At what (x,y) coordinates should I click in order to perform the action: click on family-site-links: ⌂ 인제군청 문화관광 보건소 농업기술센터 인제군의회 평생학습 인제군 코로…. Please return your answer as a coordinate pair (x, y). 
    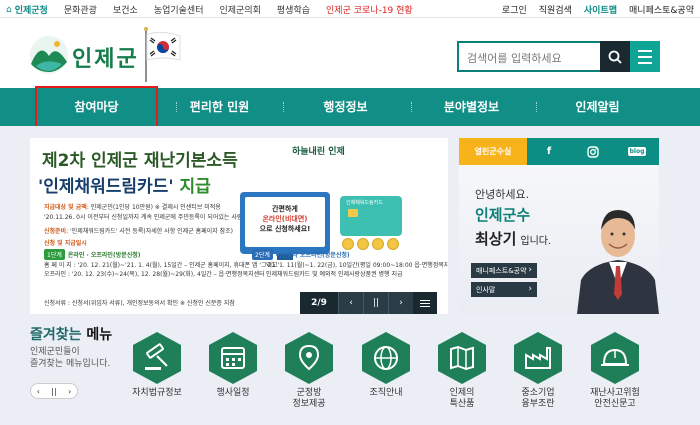
    Looking at the image, I should click on (217, 10).